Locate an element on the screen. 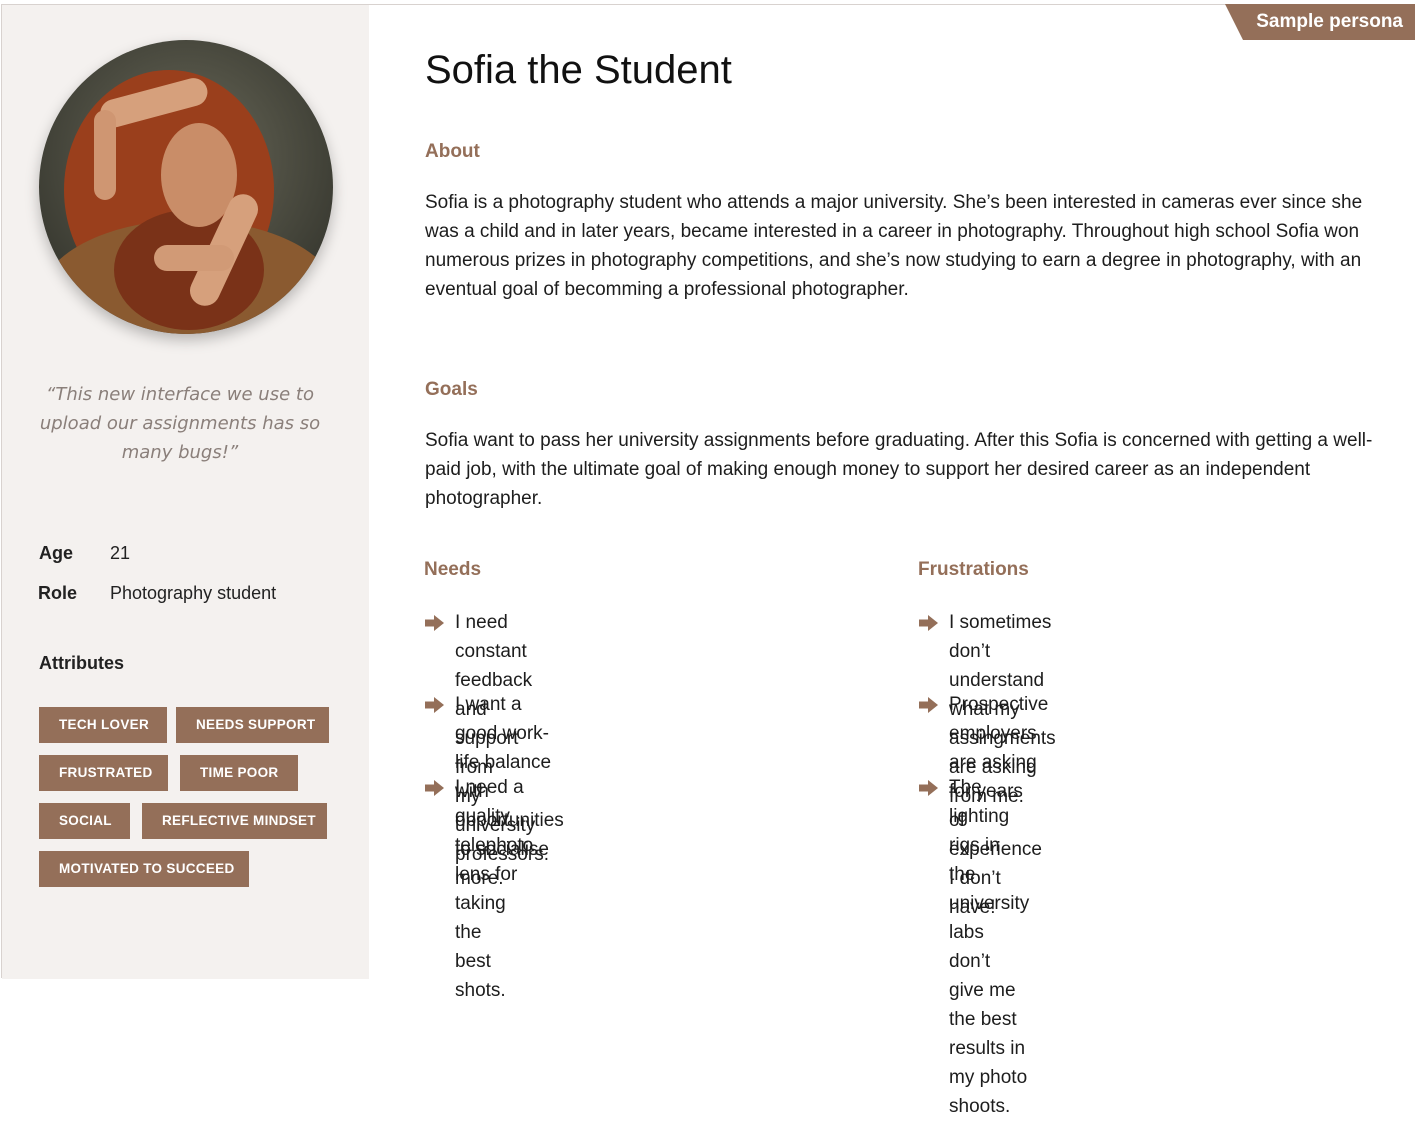 This screenshot has height=1121, width=1415. persona-avatar is located at coordinates (186, 187).